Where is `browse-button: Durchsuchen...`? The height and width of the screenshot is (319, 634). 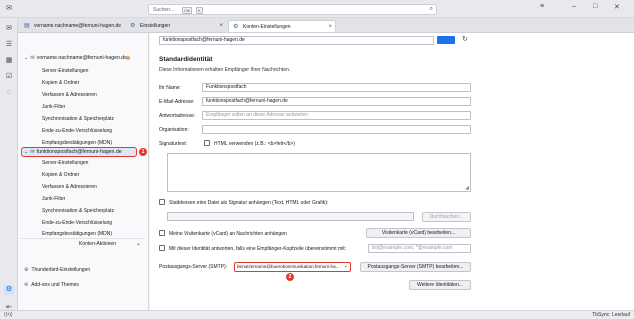 browse-button: Durchsuchen... is located at coordinates (446, 217).